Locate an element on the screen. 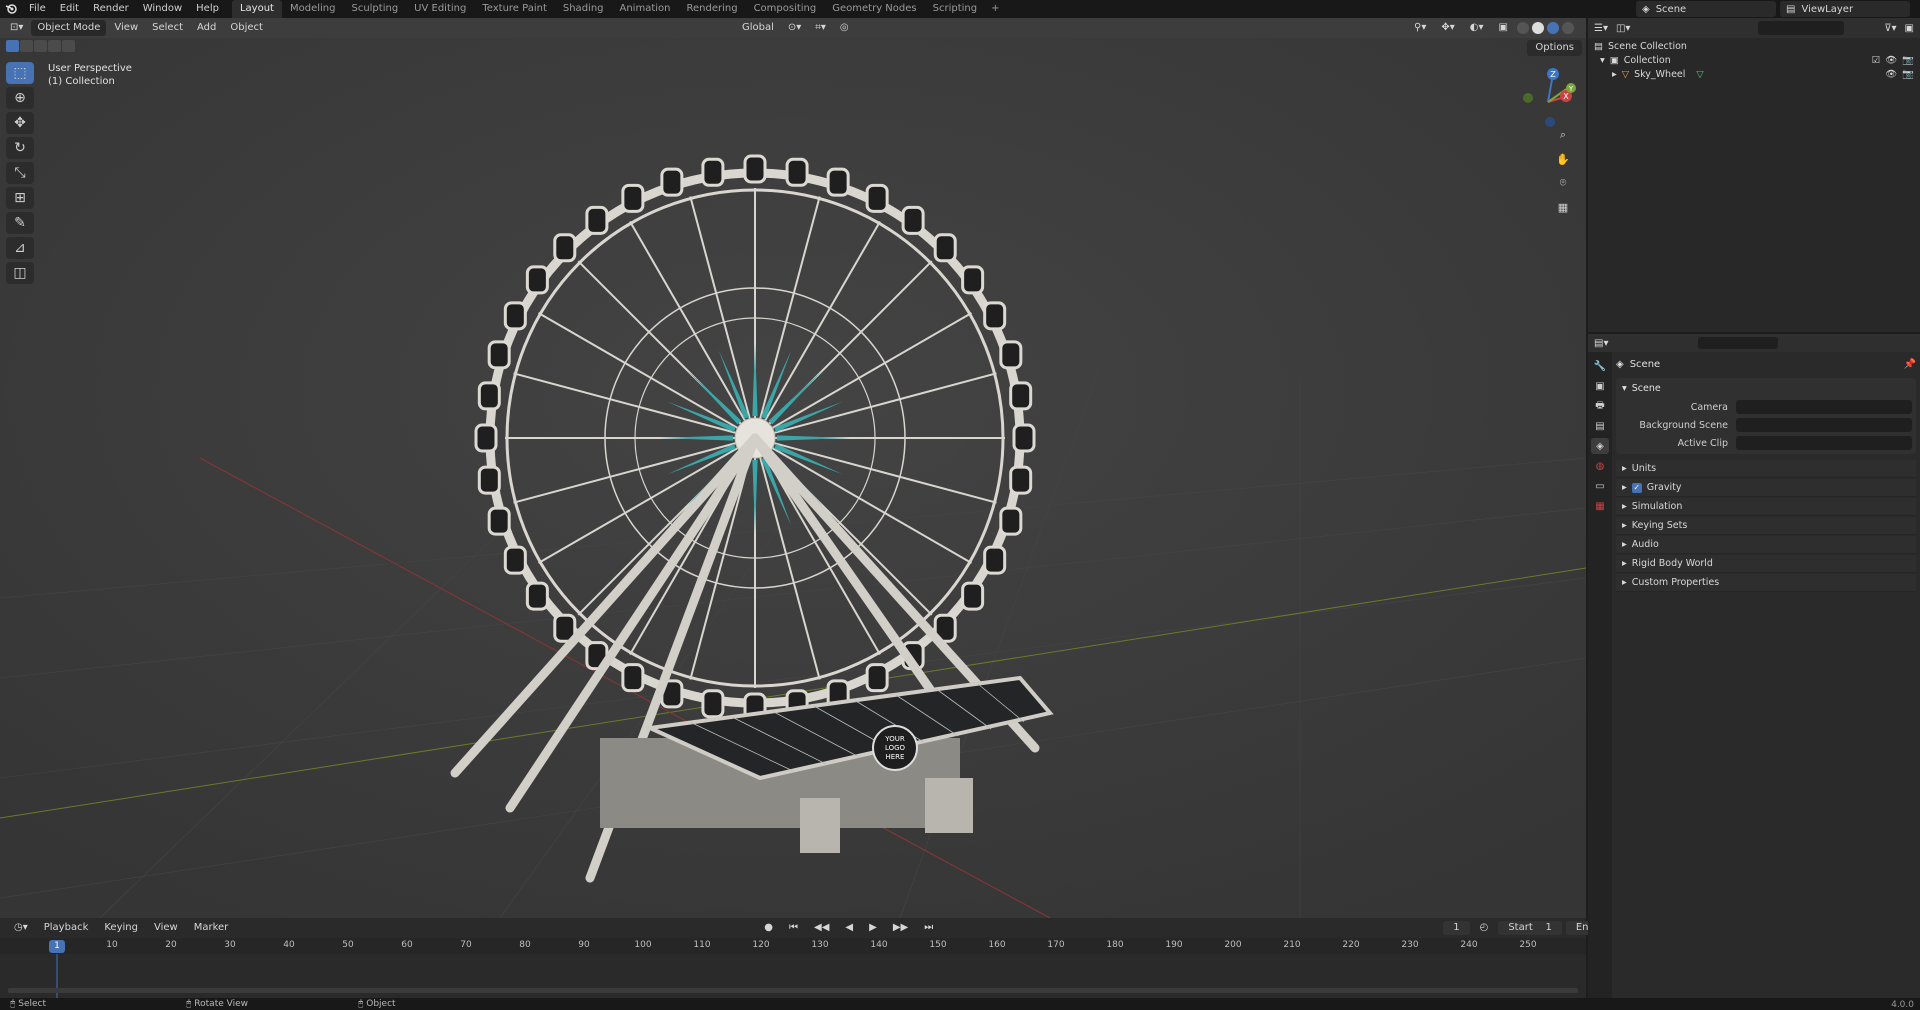 The image size is (1920, 1010). tool-tab-icon: 🔧 is located at coordinates (1600, 366).